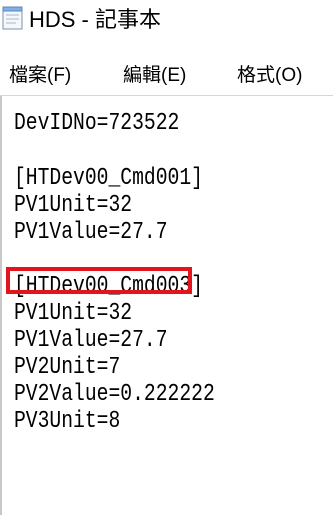 Image resolution: width=333 pixels, height=515 pixels. Describe the element at coordinates (13, 17) in the screenshot. I see `notepad-icon` at that location.